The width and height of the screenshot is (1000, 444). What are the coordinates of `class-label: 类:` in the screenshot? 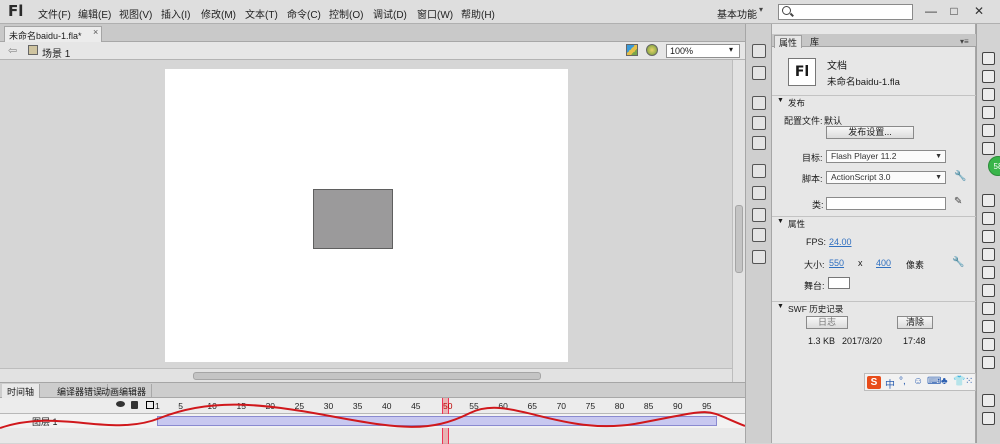 It's located at (818, 205).